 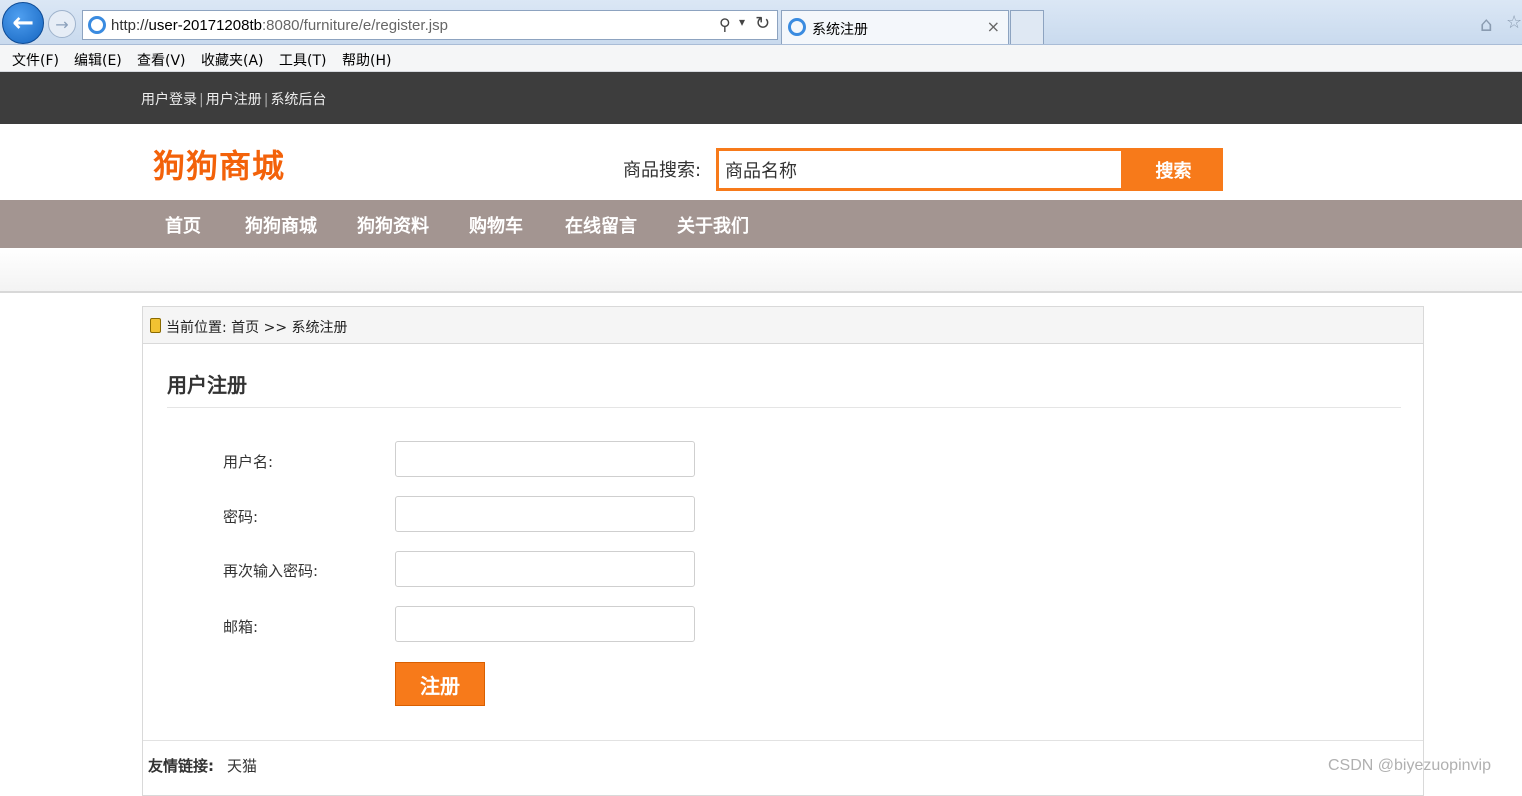 I want to click on url-prefix: http://, so click(x=130, y=25).